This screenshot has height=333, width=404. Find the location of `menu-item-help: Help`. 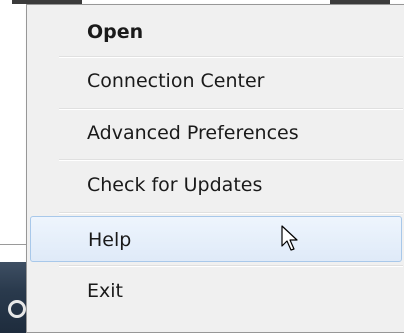

menu-item-help: Help is located at coordinates (216, 239).